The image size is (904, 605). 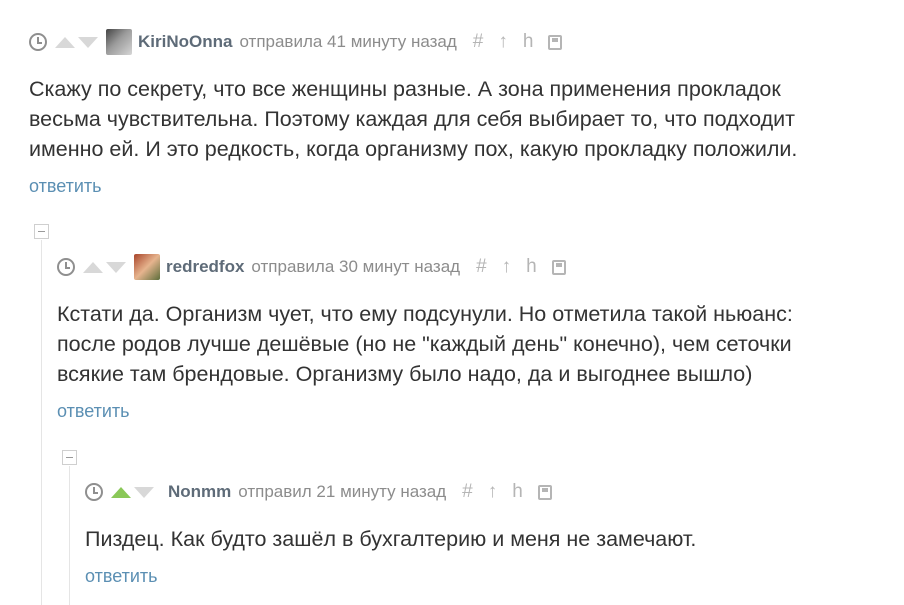 I want to click on comment-header: redredfox отправила 30 минут назад # ↑ h, so click(x=473, y=267).